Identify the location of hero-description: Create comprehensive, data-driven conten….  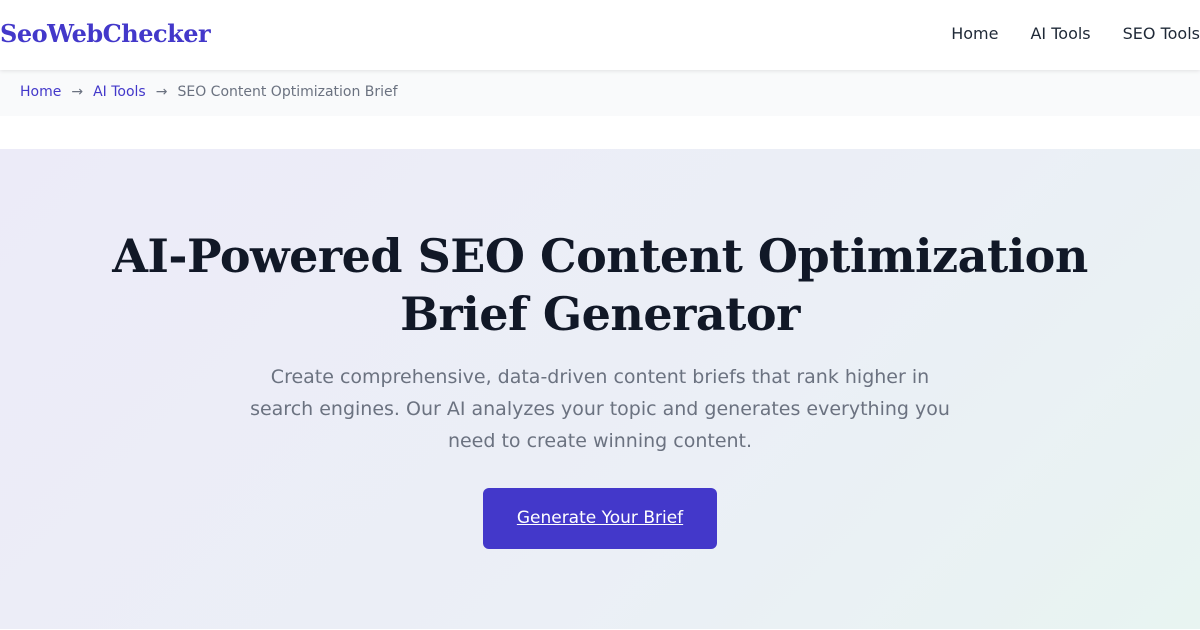
(600, 409).